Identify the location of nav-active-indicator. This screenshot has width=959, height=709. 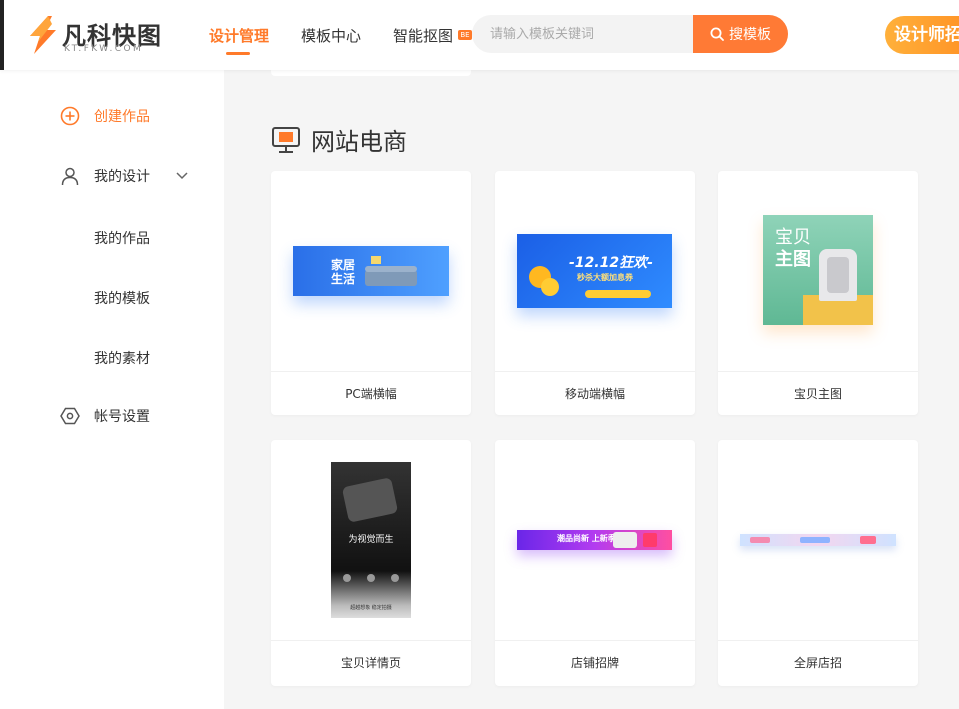
(238, 53).